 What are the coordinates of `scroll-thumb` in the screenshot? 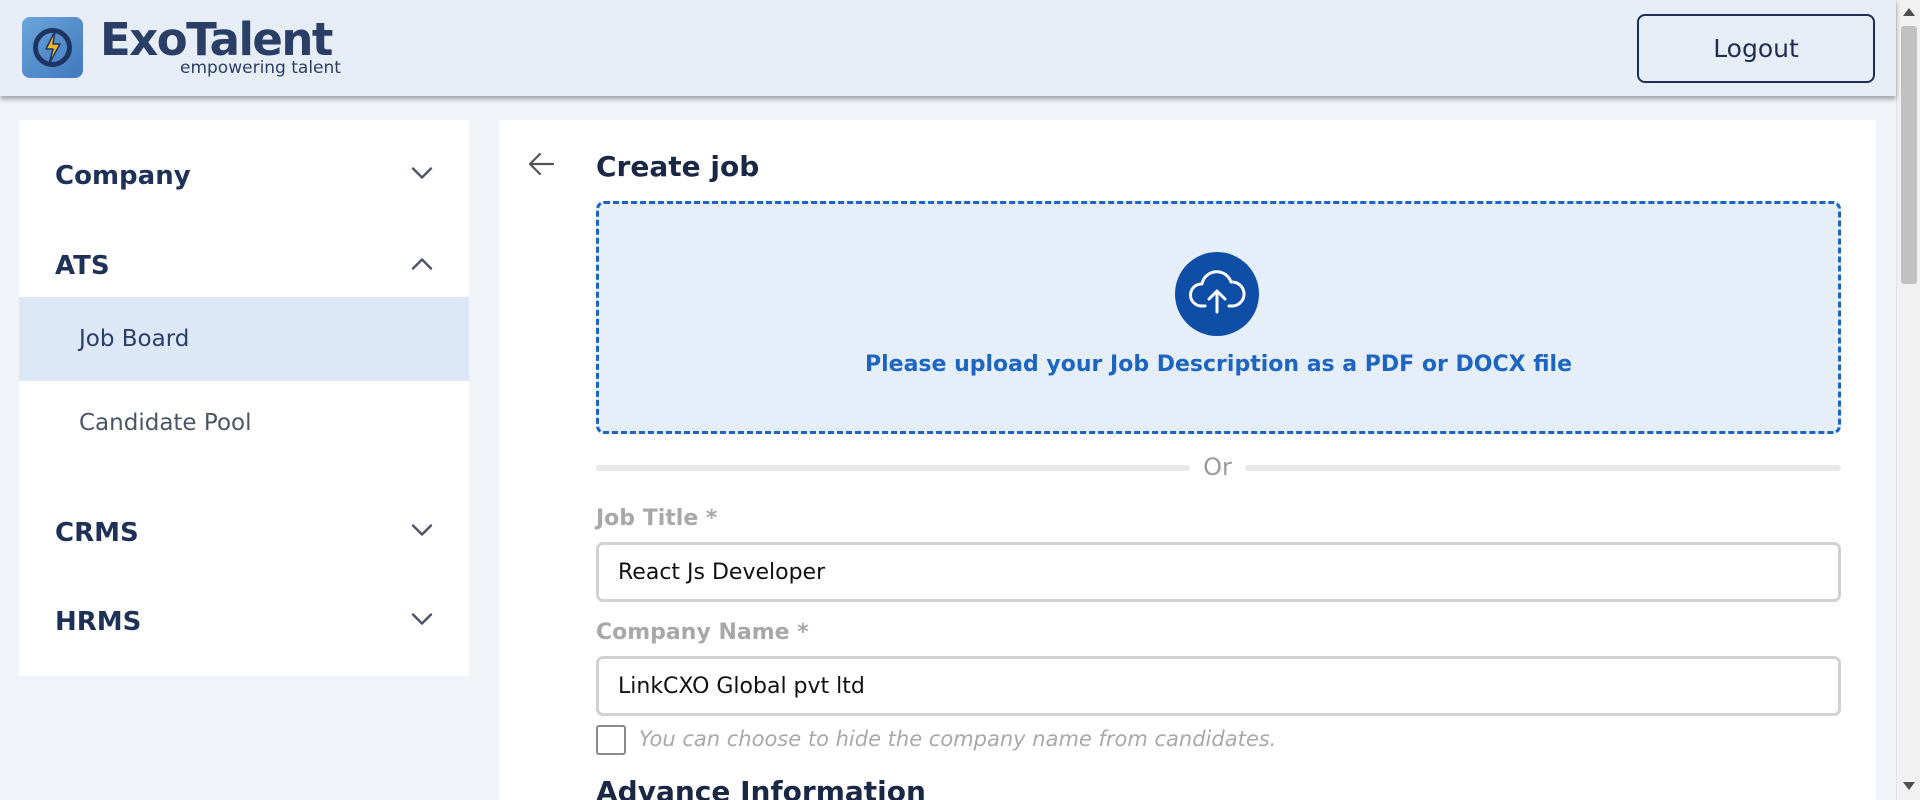 It's located at (1909, 155).